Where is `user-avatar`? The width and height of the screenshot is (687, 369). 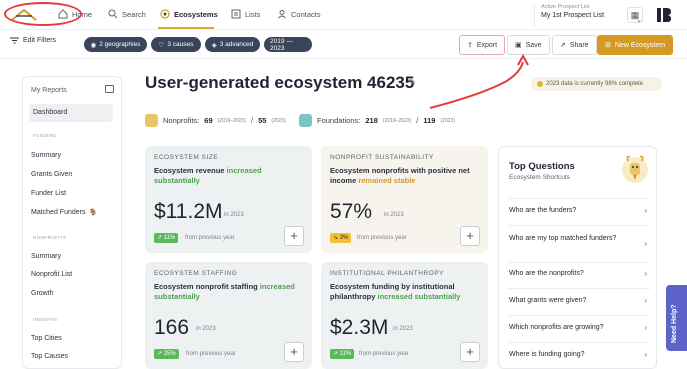
user-avatar is located at coordinates (664, 15).